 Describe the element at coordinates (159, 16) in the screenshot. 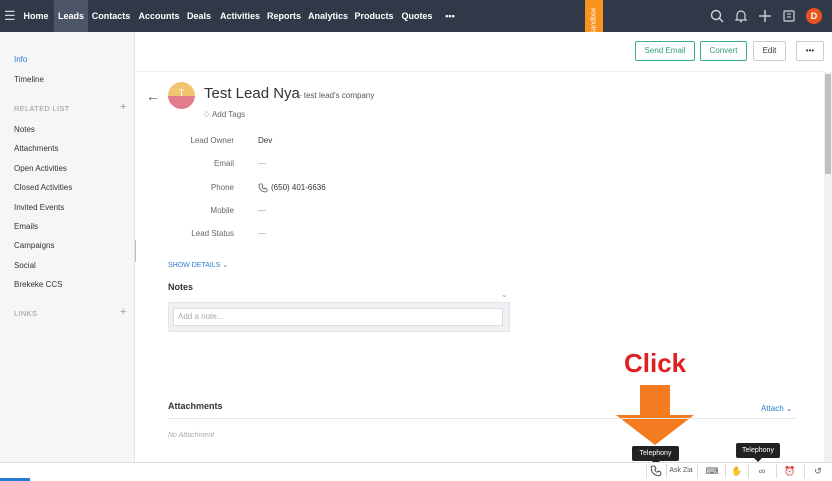

I see `nav-accounts: Accounts` at that location.